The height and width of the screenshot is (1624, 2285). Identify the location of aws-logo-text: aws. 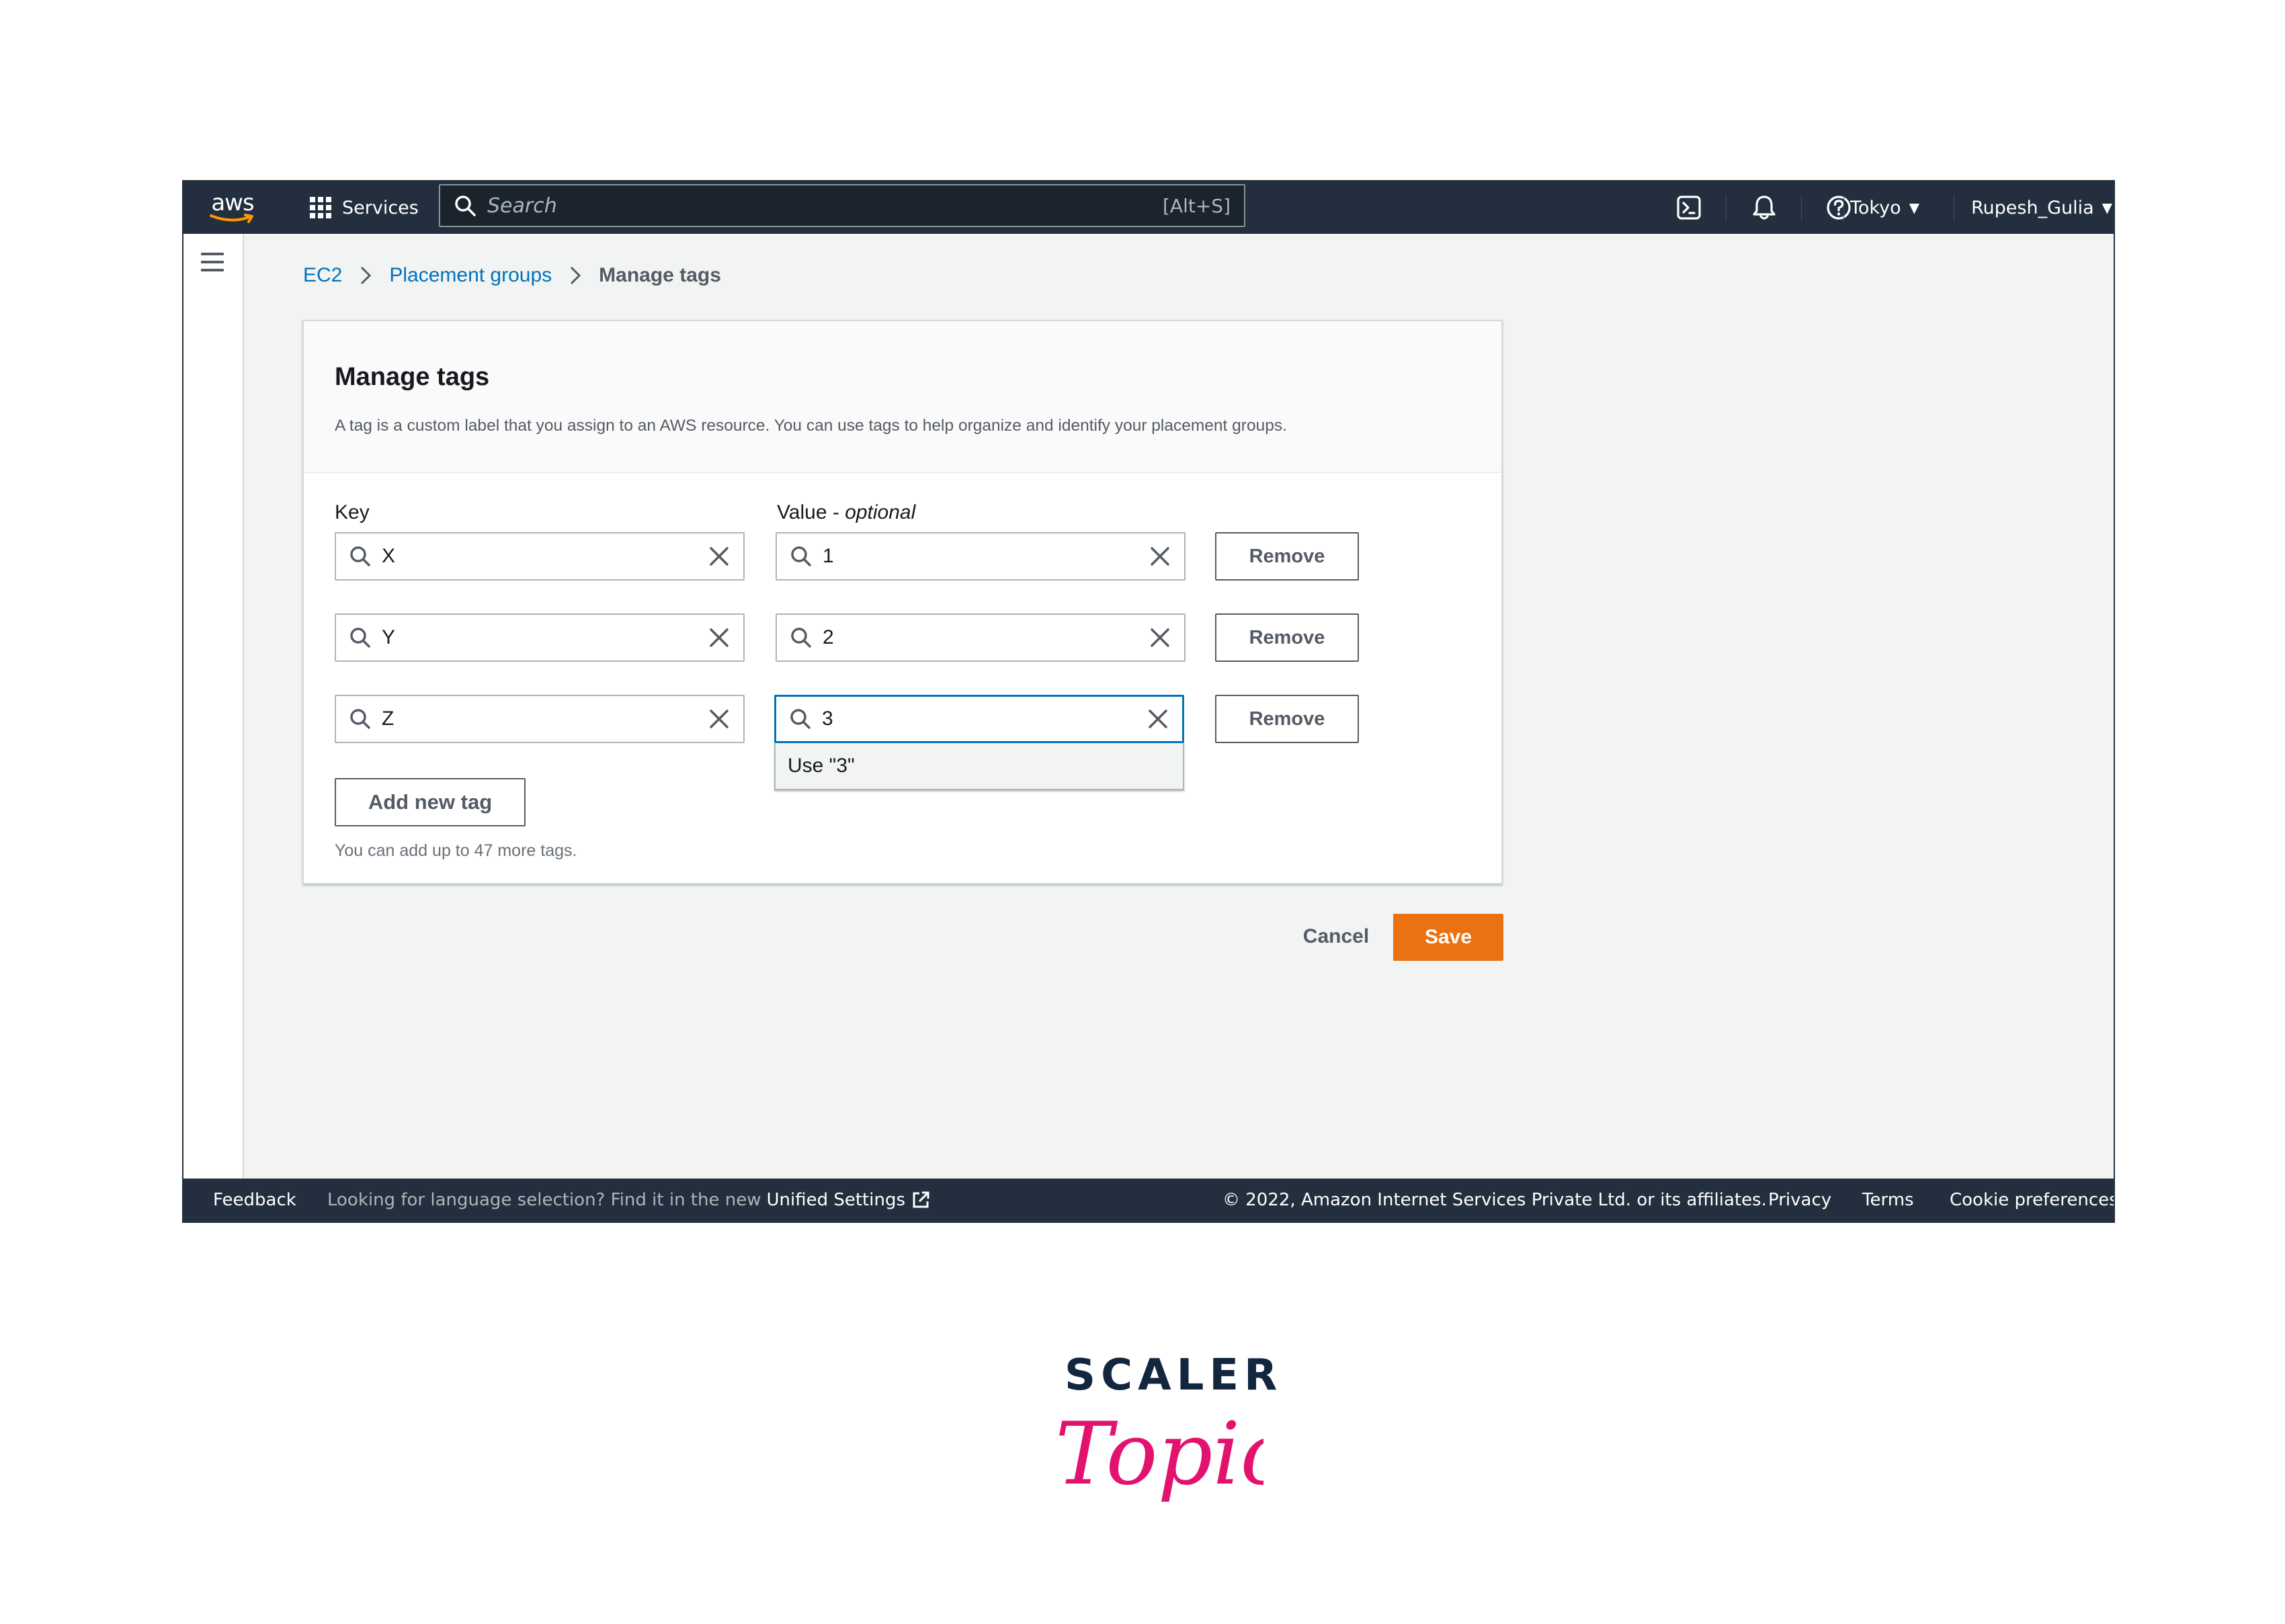
(233, 202).